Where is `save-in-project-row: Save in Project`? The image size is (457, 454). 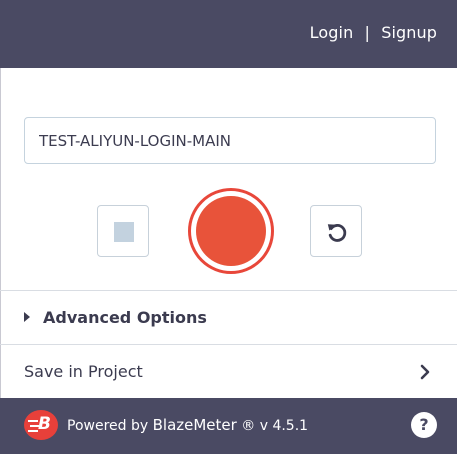
save-in-project-row: Save in Project is located at coordinates (228, 371).